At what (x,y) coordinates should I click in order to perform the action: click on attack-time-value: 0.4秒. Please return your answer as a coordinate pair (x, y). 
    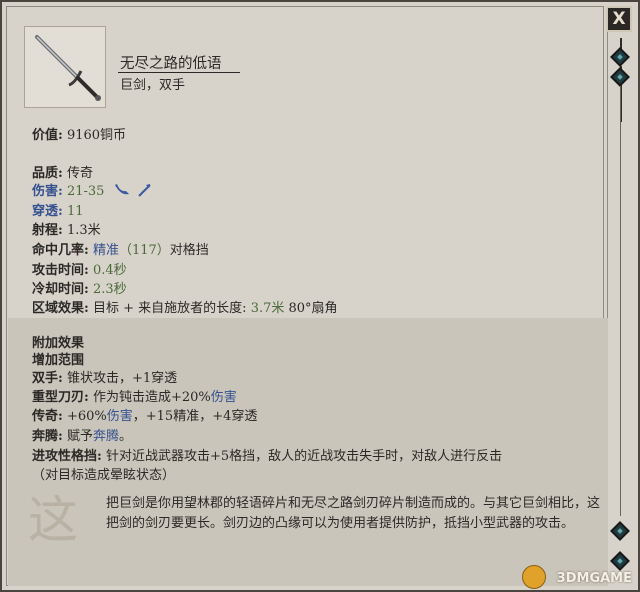
    Looking at the image, I should click on (109, 270).